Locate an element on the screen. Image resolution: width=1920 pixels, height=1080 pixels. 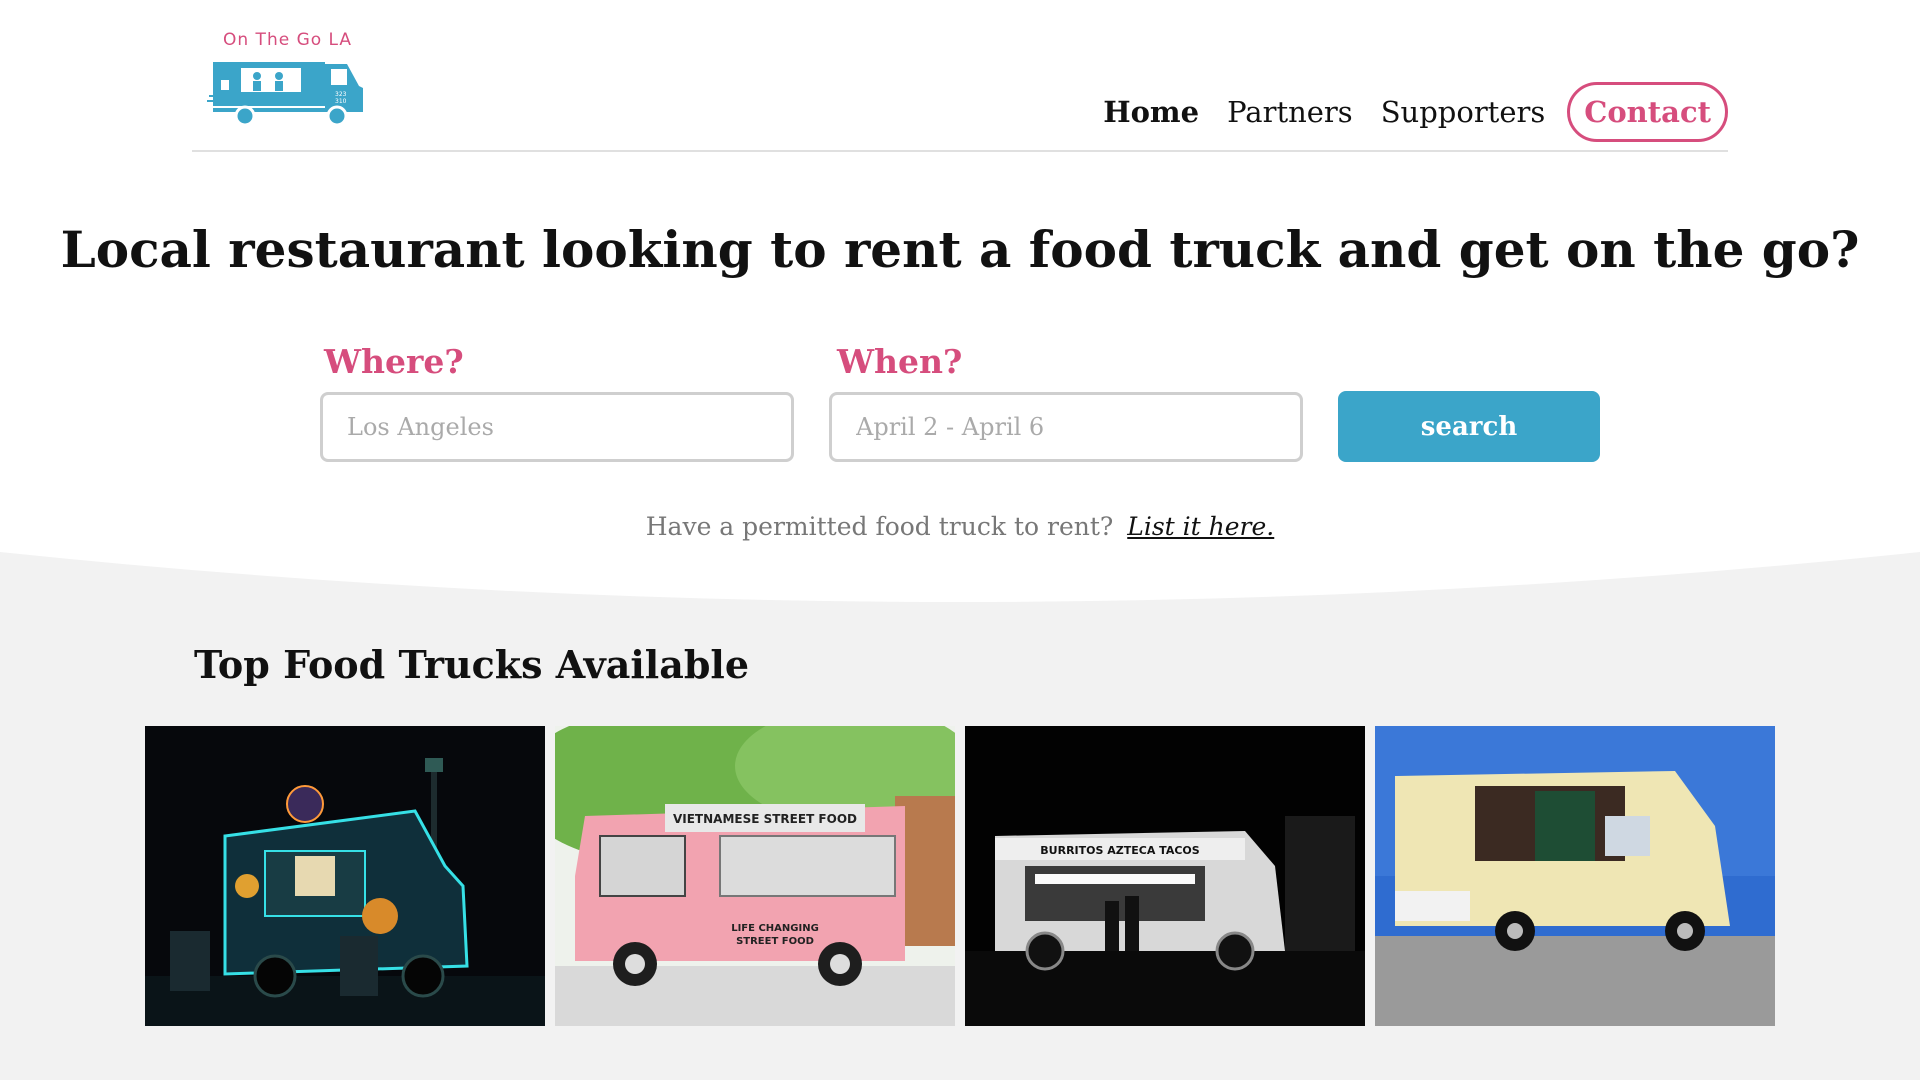
truck-card-3: BURRITOS AZTECA TACOS is located at coordinates (1165, 876).